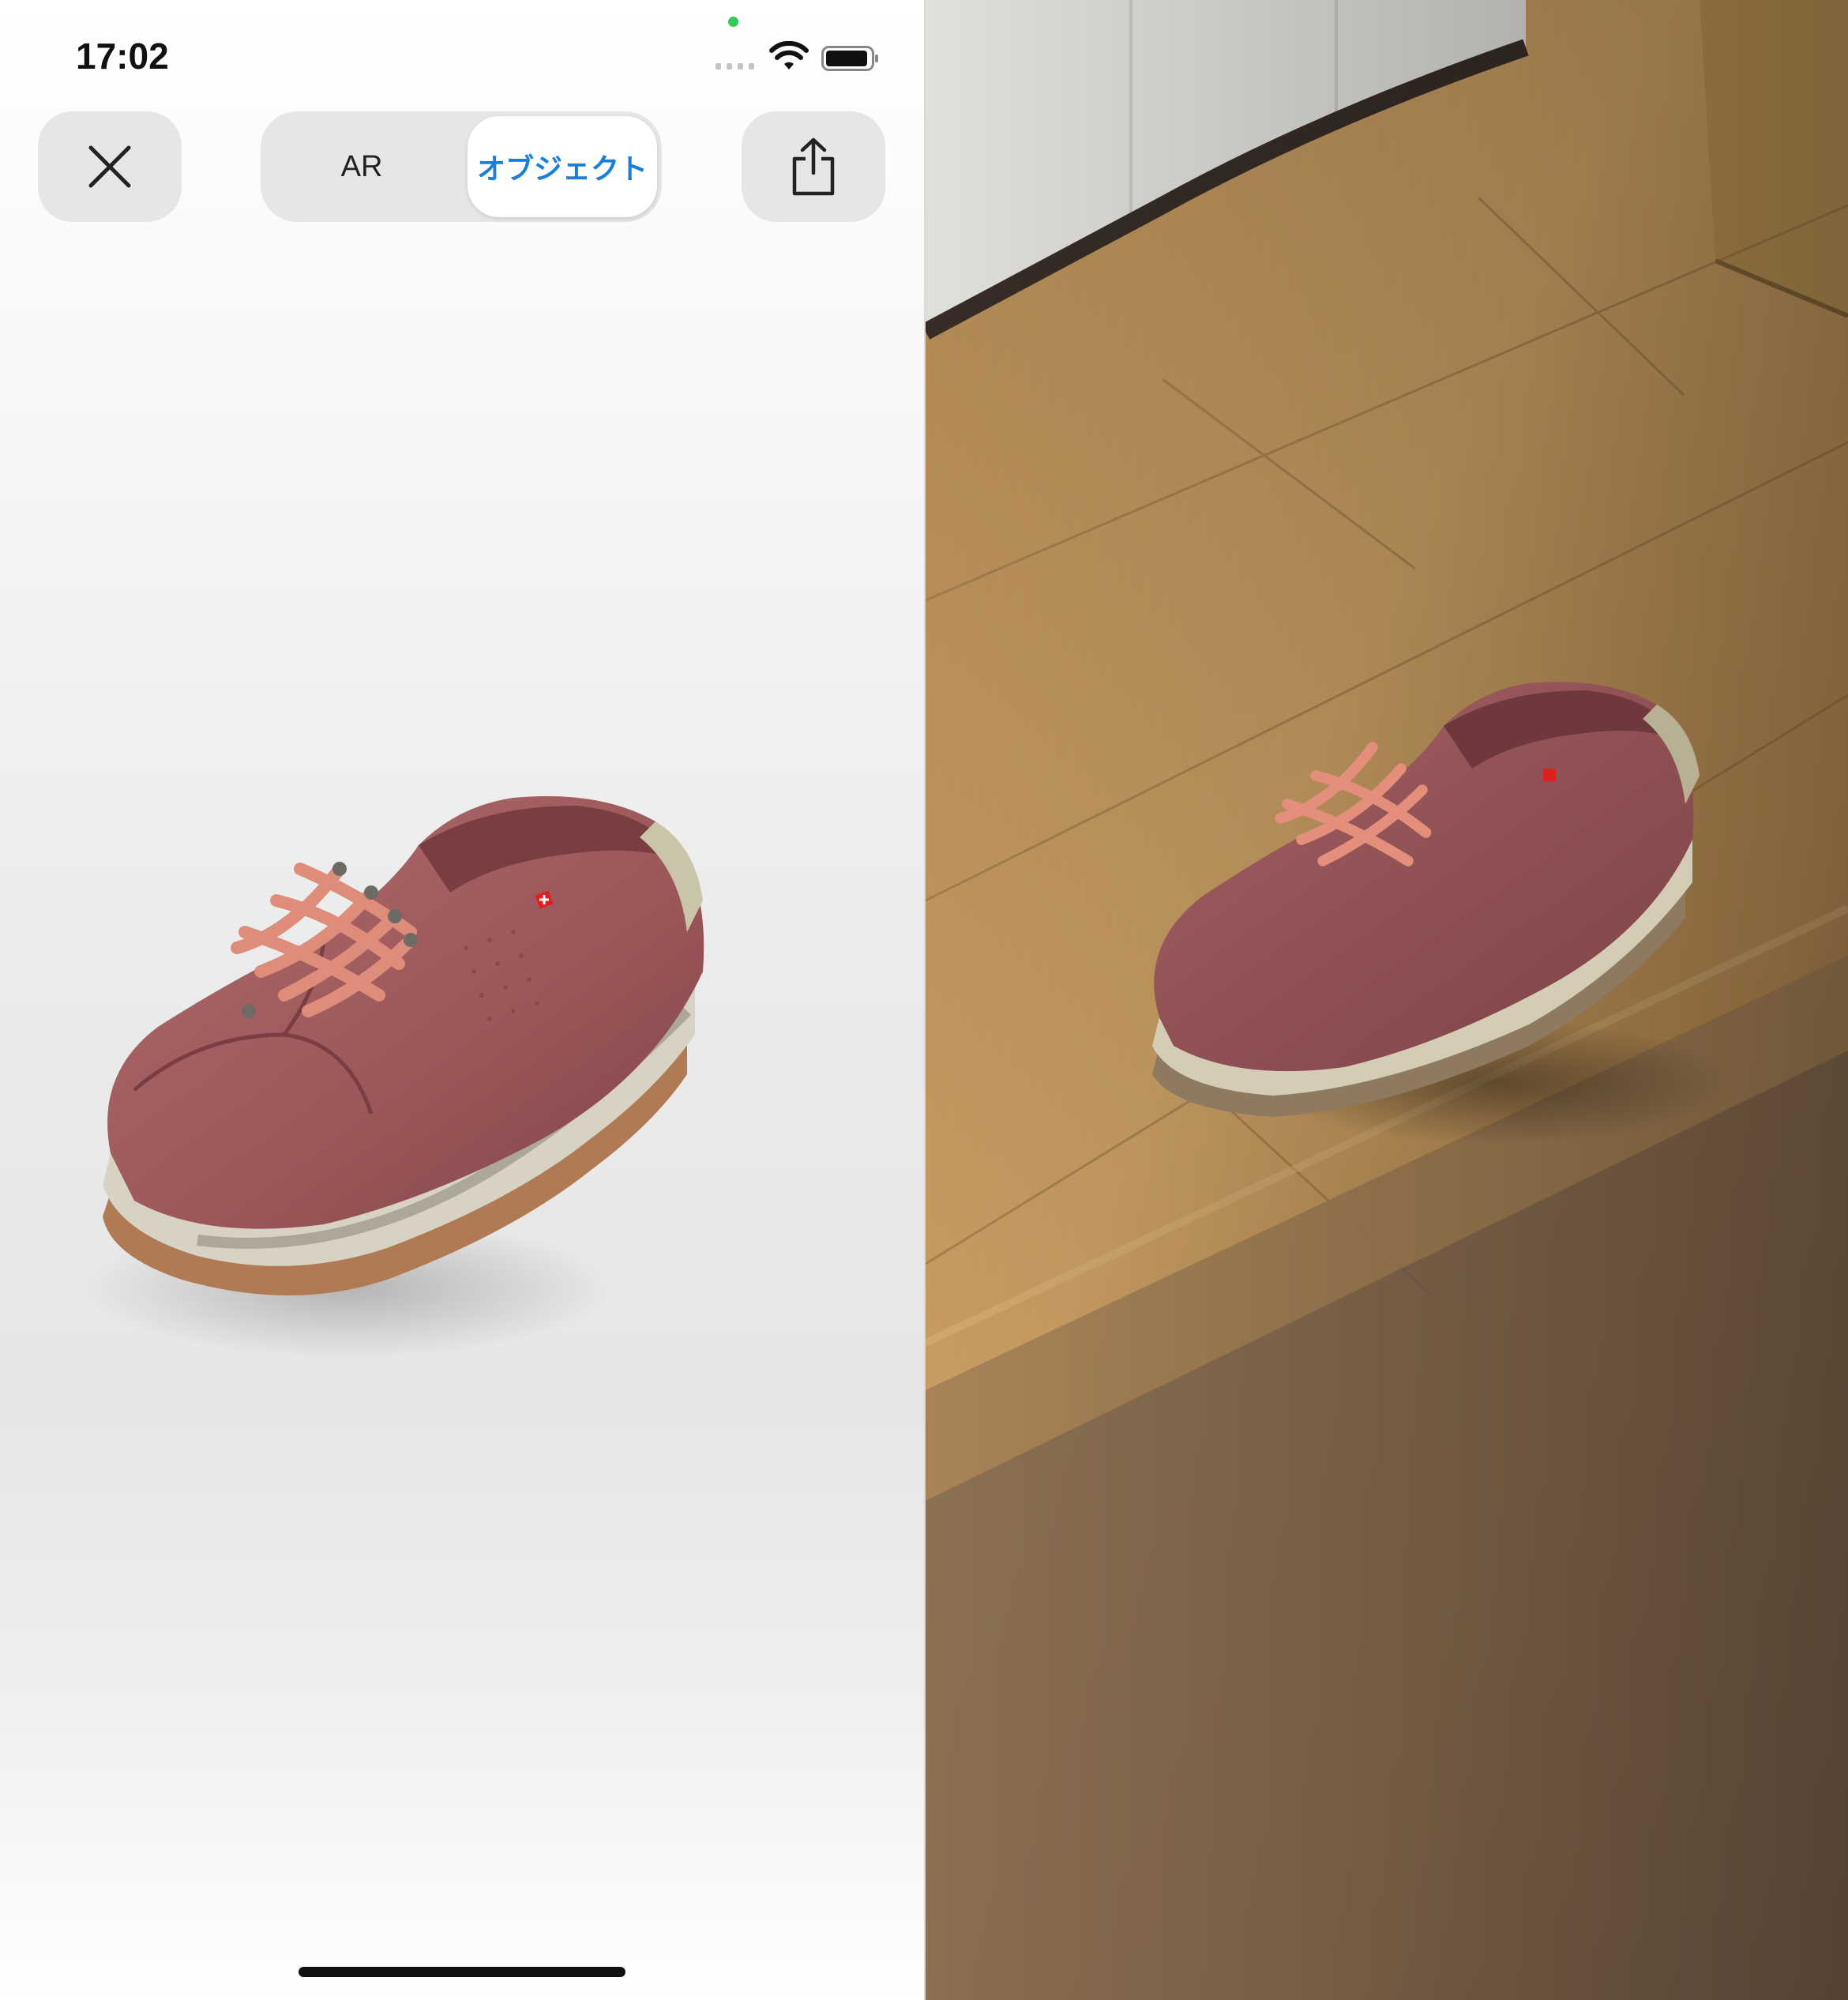  Describe the element at coordinates (462, 1972) in the screenshot. I see `home-indicator` at that location.